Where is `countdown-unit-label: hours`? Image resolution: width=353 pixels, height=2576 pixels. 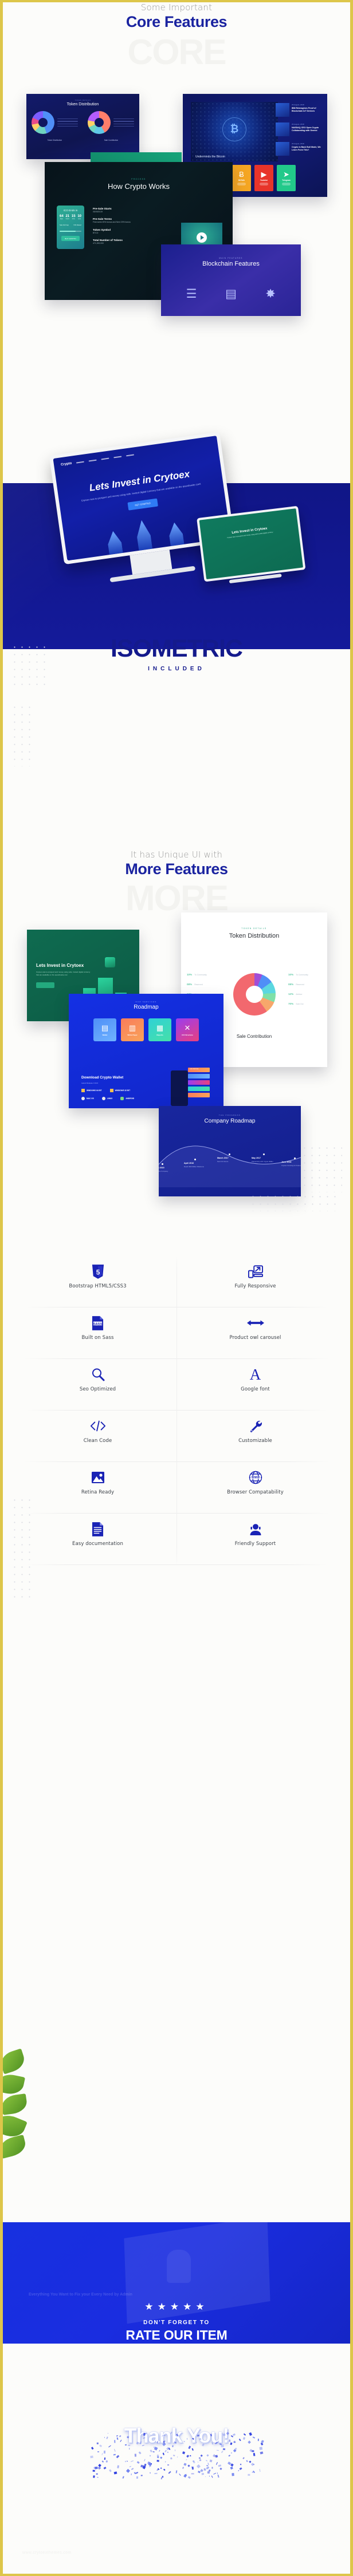
countdown-unit-label: hours is located at coordinates (67, 219).